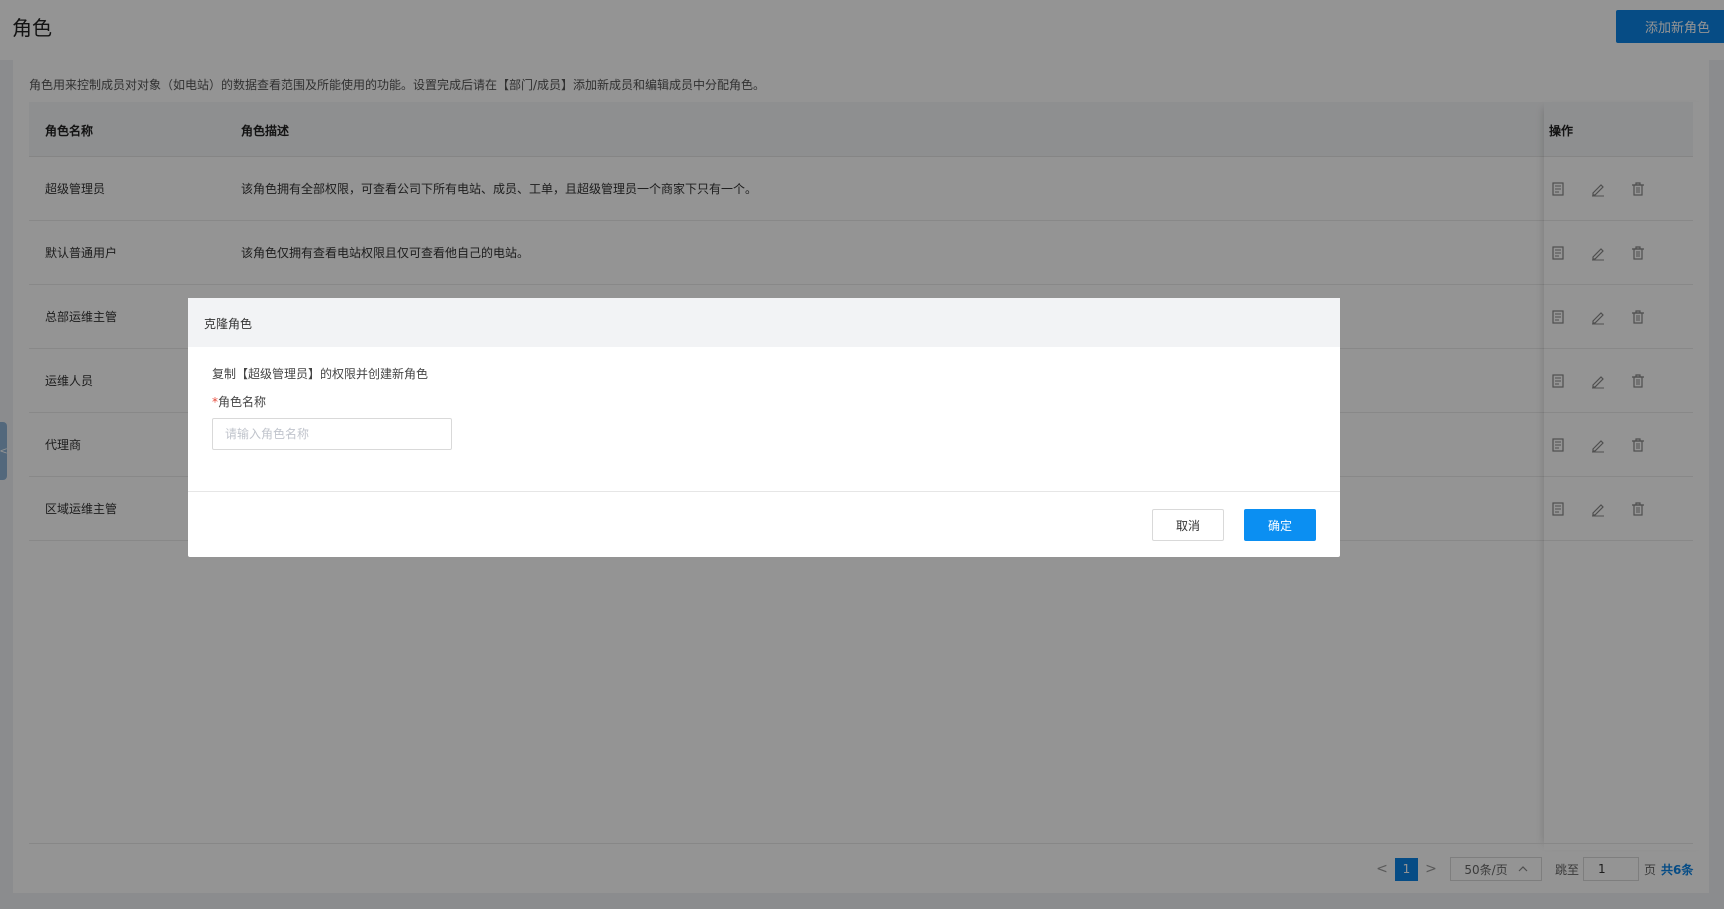 This screenshot has height=909, width=1724. Describe the element at coordinates (1280, 525) in the screenshot. I see `confirm-button: 确定` at that location.